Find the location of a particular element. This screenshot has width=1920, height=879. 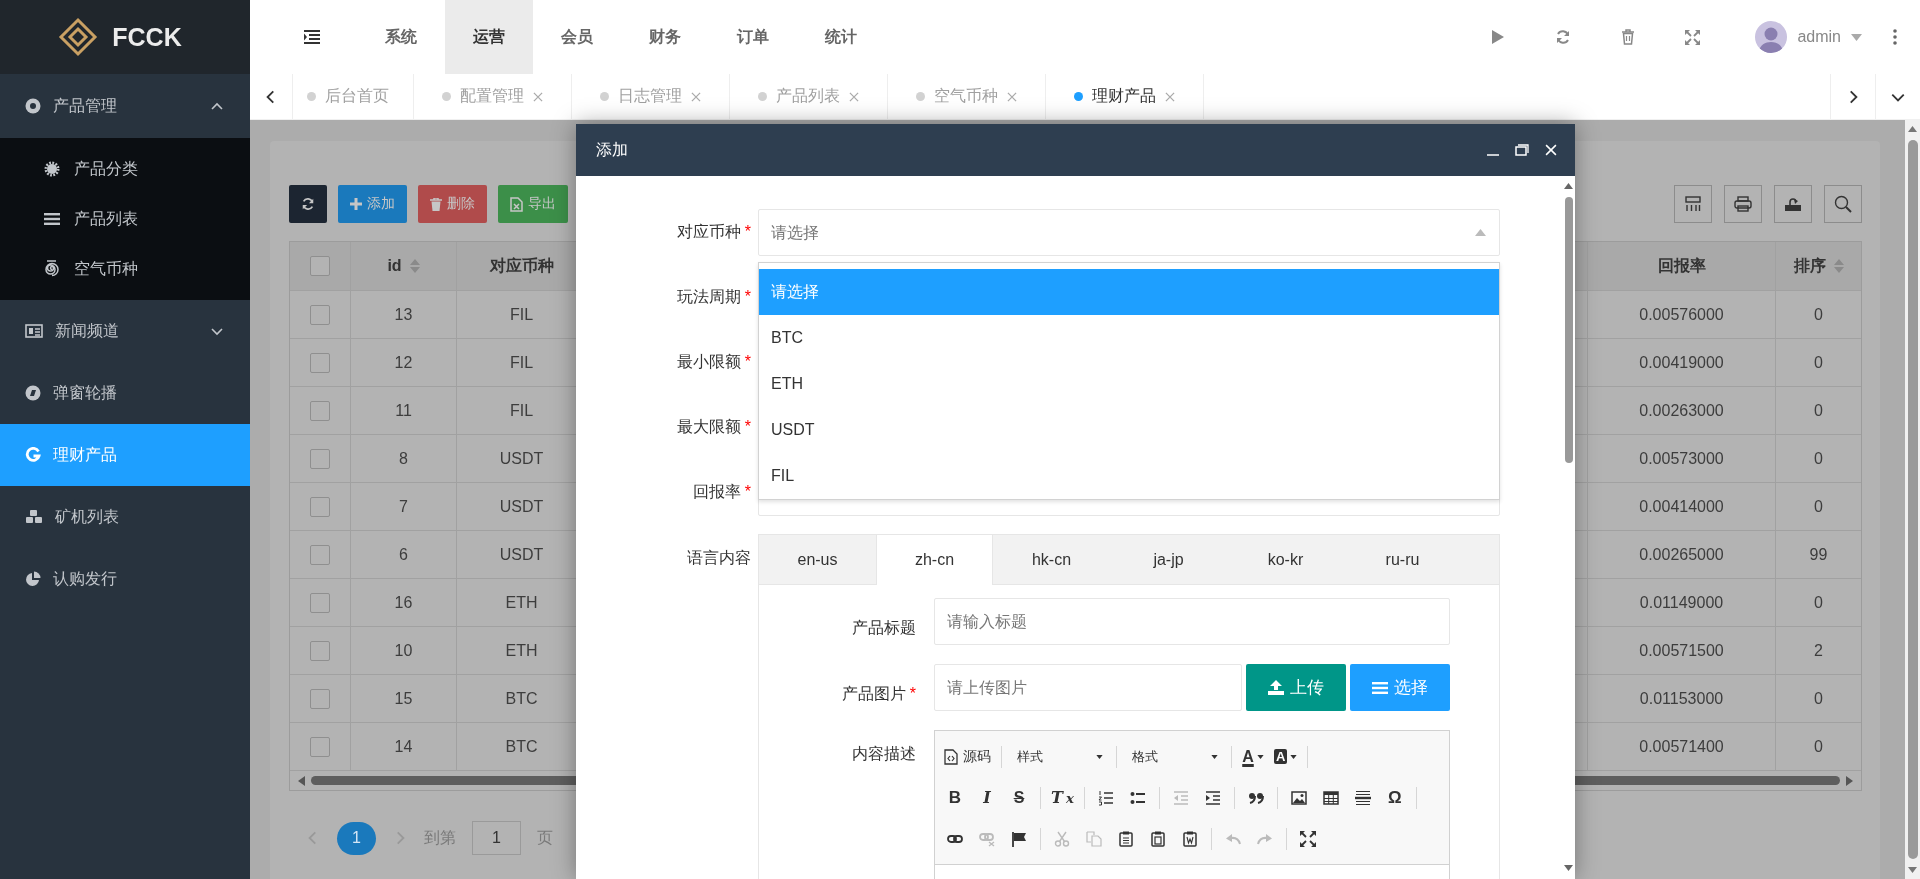

table-cell: 13 is located at coordinates (404, 314).